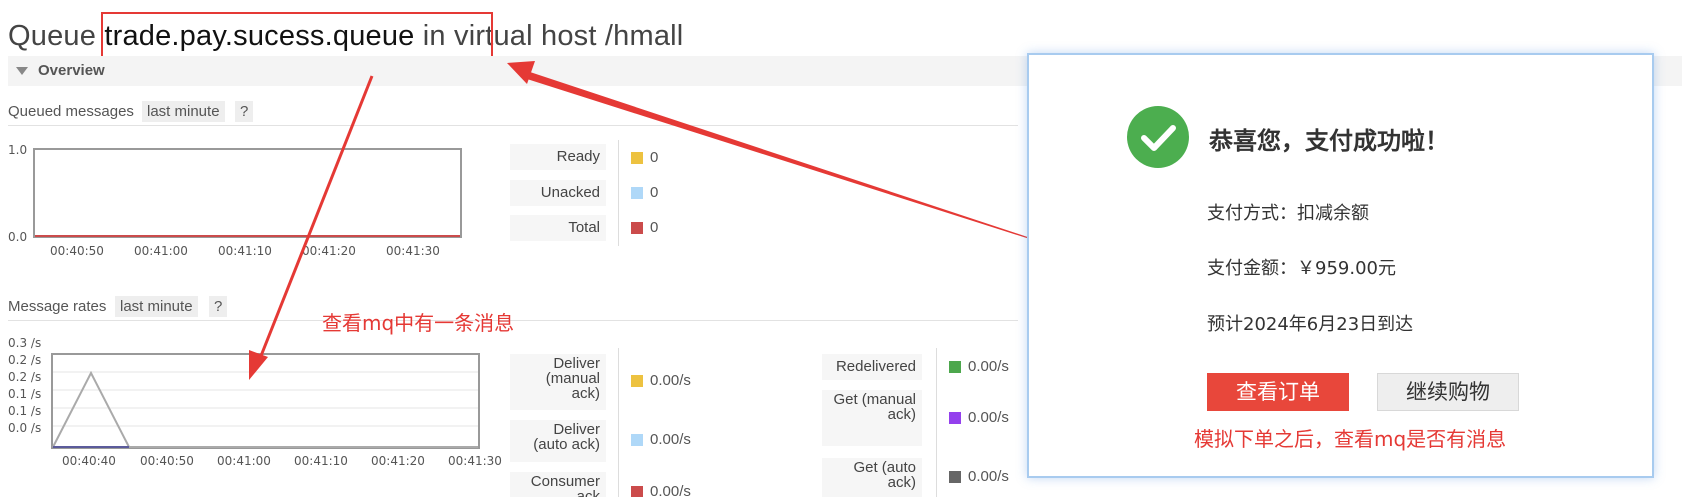 The width and height of the screenshot is (1682, 497). What do you see at coordinates (314, 221) in the screenshot?
I see `arrow-to-chart` at bounding box center [314, 221].